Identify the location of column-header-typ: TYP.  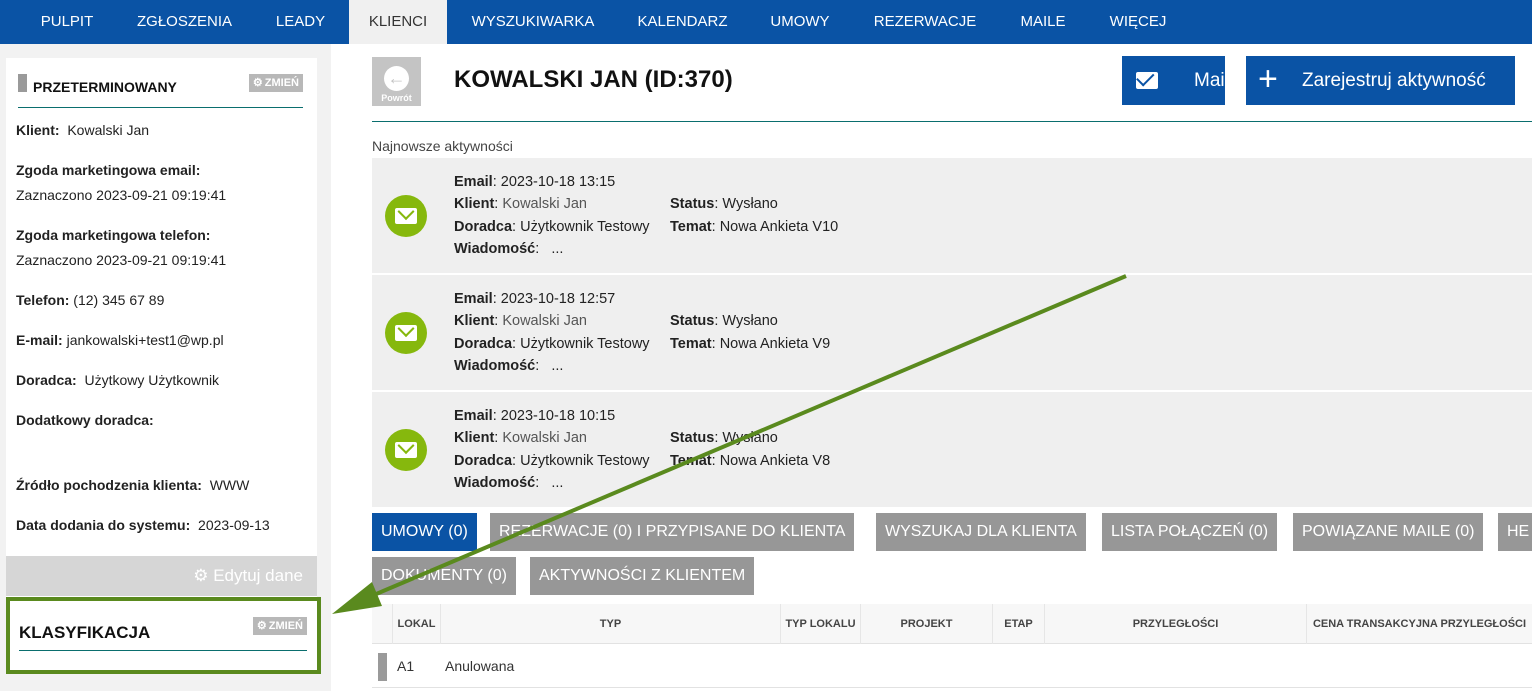
(610, 624).